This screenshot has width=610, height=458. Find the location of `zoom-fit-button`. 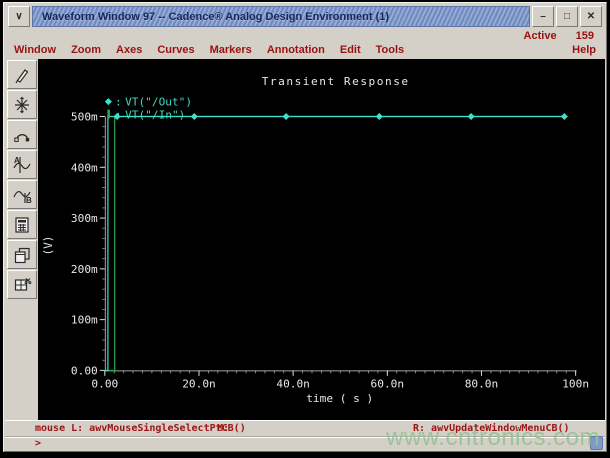

zoom-fit-button is located at coordinates (22, 104).